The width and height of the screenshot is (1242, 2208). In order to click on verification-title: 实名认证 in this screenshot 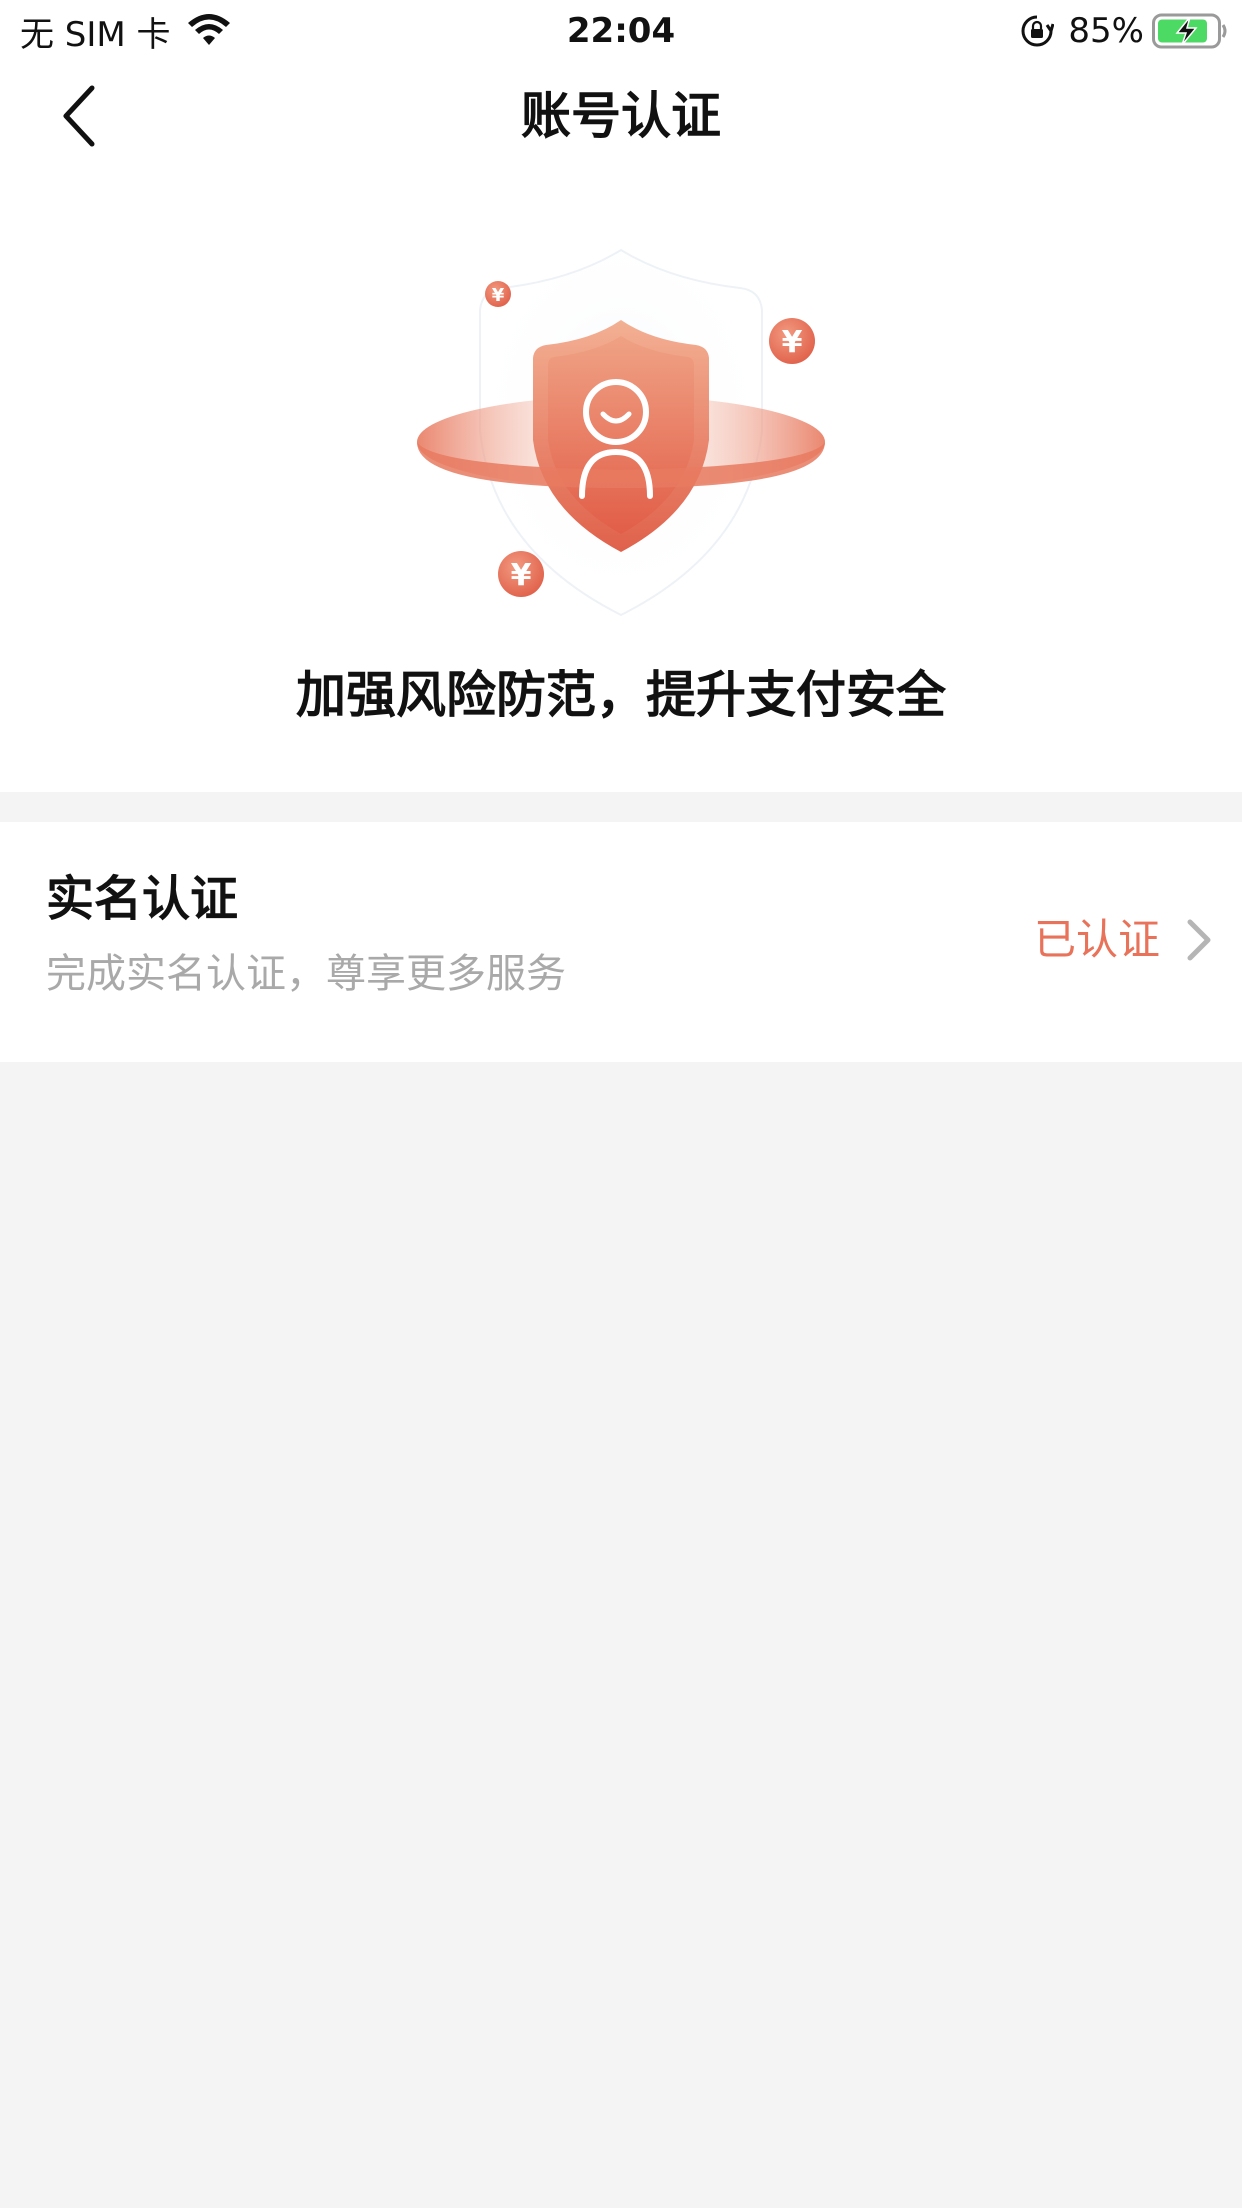, I will do `click(142, 899)`.